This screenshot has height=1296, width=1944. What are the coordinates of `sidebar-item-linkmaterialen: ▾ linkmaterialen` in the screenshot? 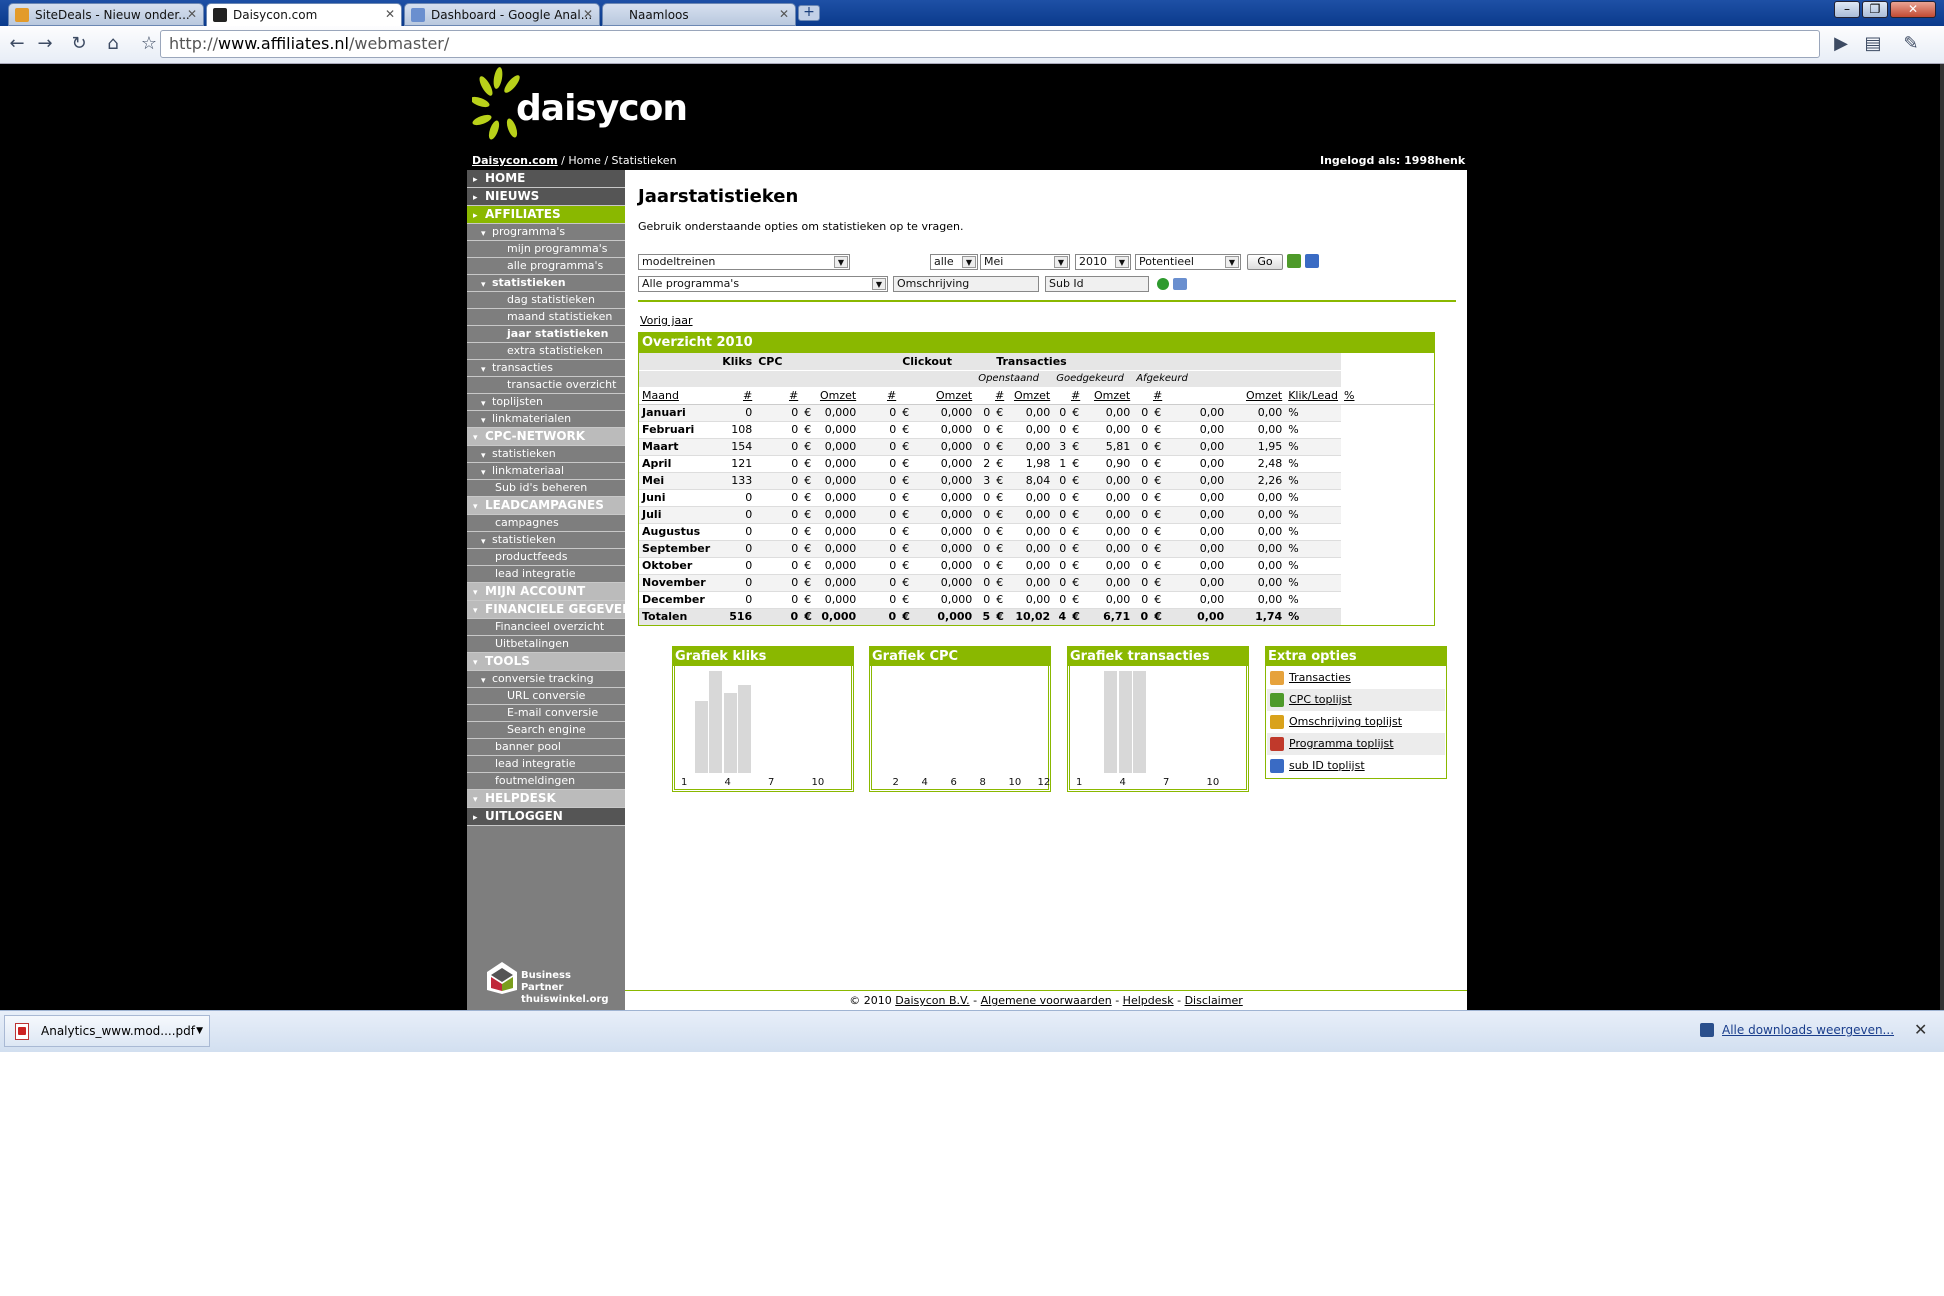 It's located at (546, 419).